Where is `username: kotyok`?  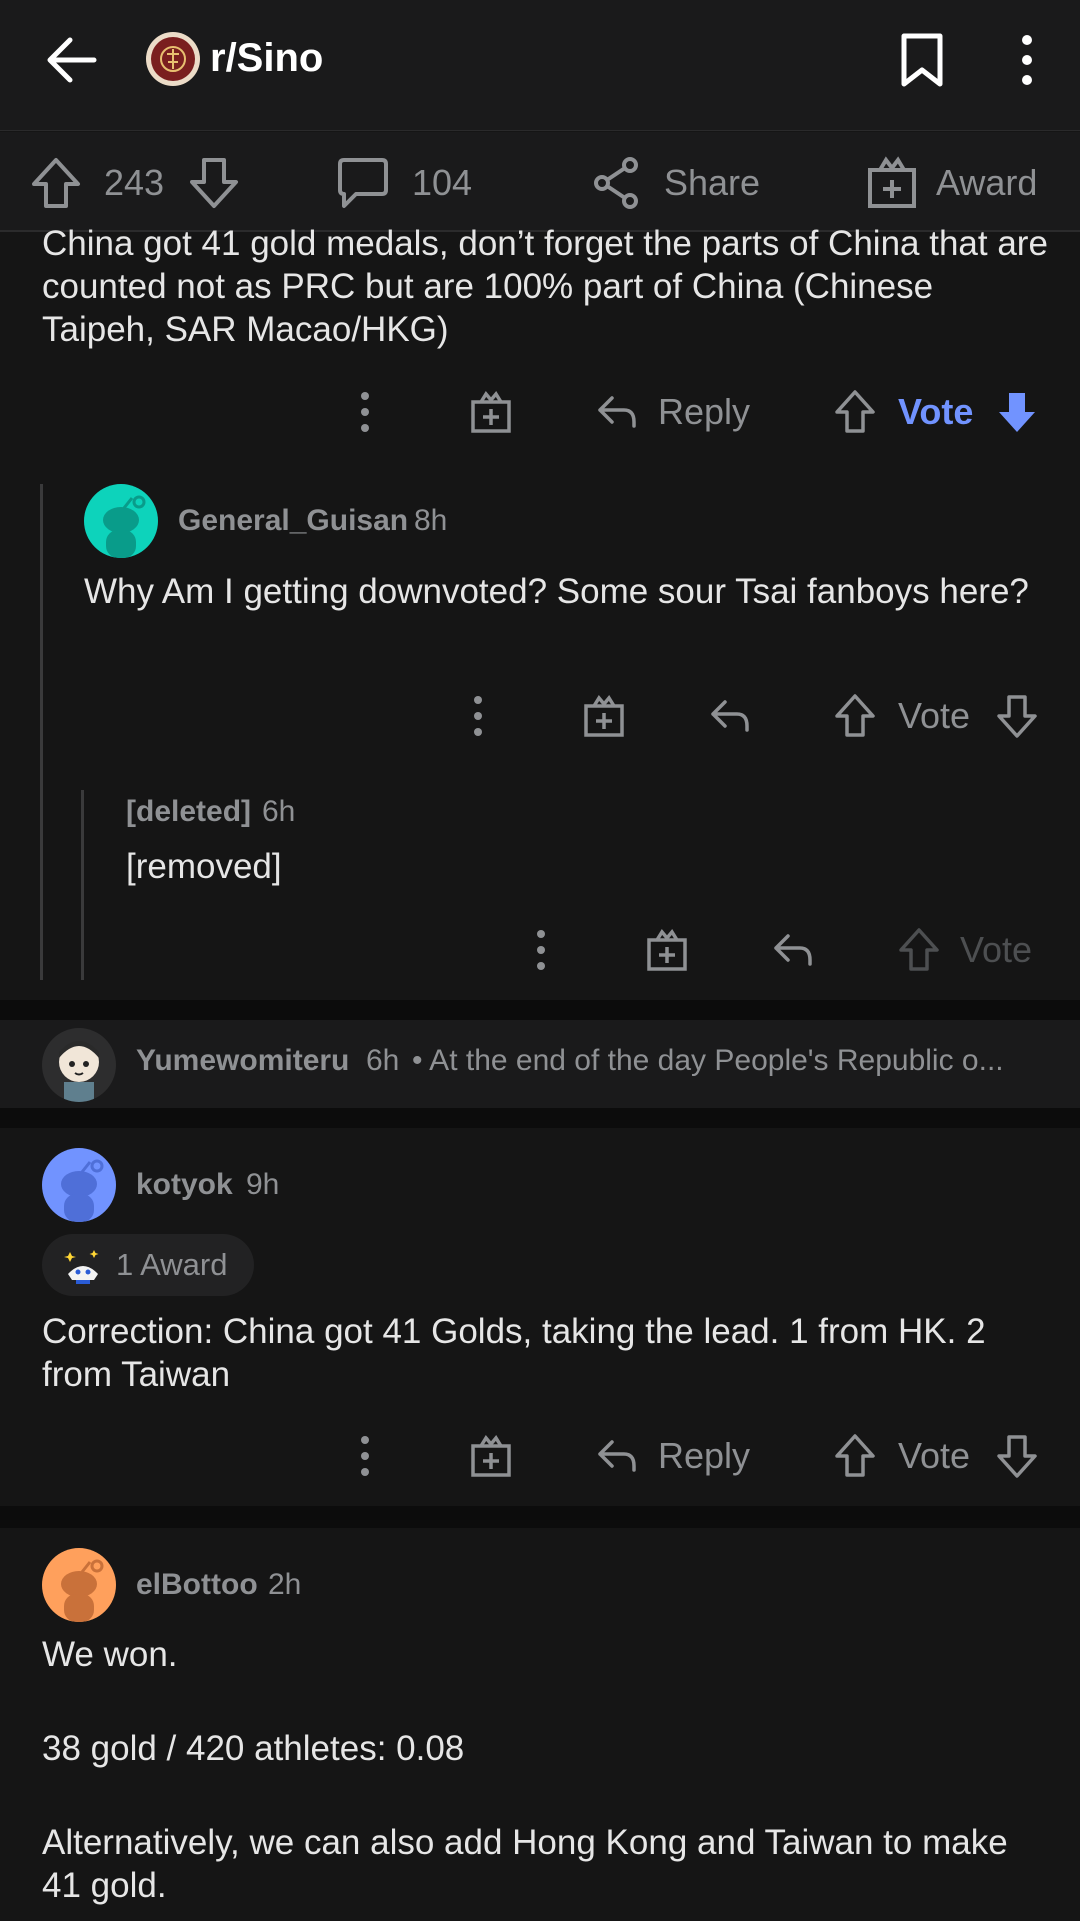
username: kotyok is located at coordinates (184, 1185).